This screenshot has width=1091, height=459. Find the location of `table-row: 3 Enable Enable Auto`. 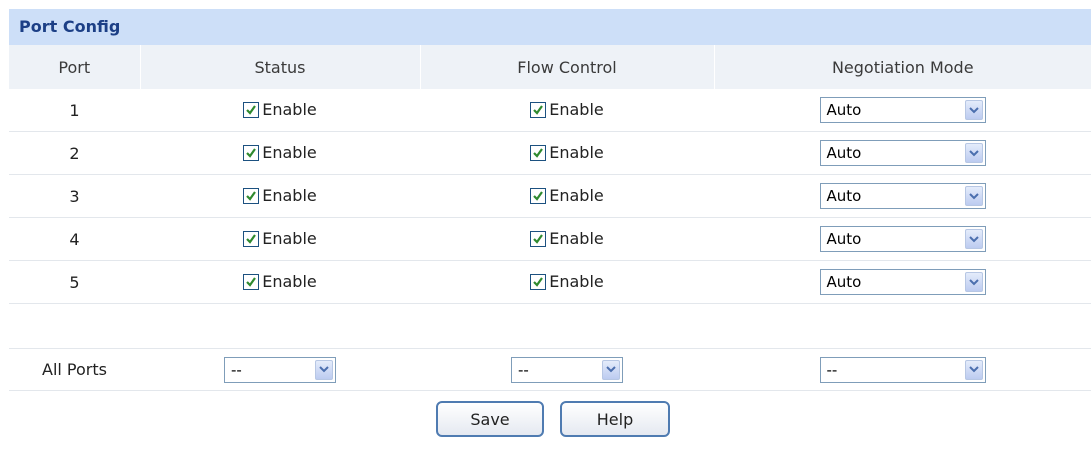

table-row: 3 Enable Enable Auto is located at coordinates (550, 196).